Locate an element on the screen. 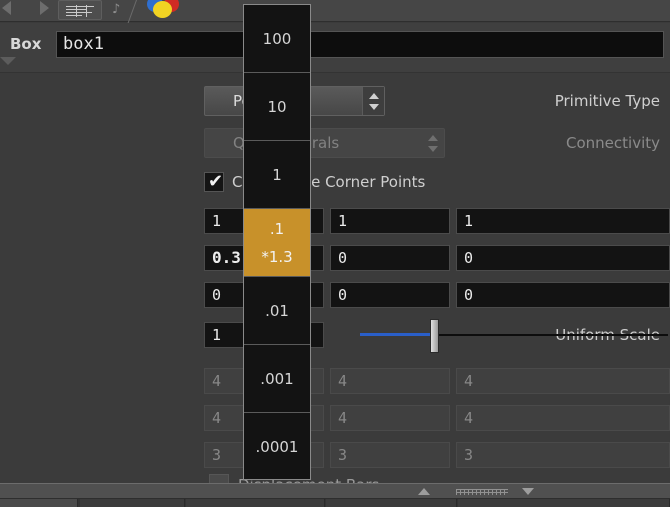  increment-menu-item-label: .01 is located at coordinates (277, 310).